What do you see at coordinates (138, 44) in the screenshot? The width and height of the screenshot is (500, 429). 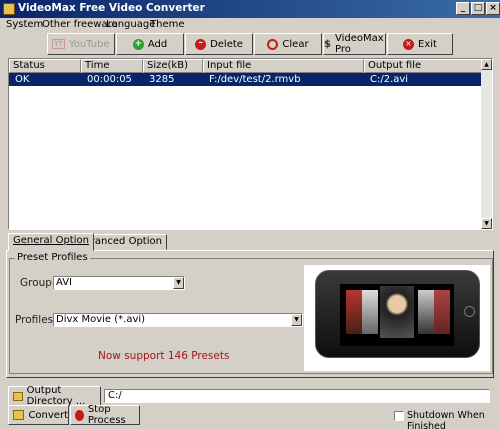 I see `add-icon: +` at bounding box center [138, 44].